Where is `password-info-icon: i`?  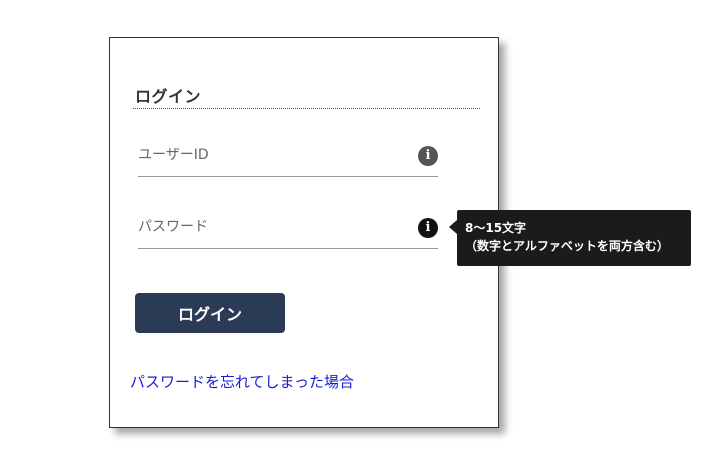 password-info-icon: i is located at coordinates (428, 228).